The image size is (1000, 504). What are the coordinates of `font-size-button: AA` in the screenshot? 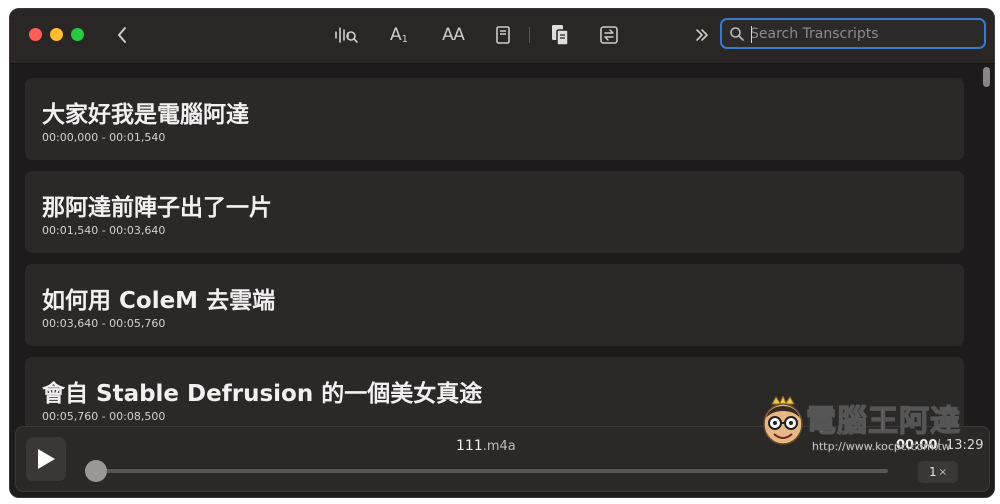 It's located at (453, 35).